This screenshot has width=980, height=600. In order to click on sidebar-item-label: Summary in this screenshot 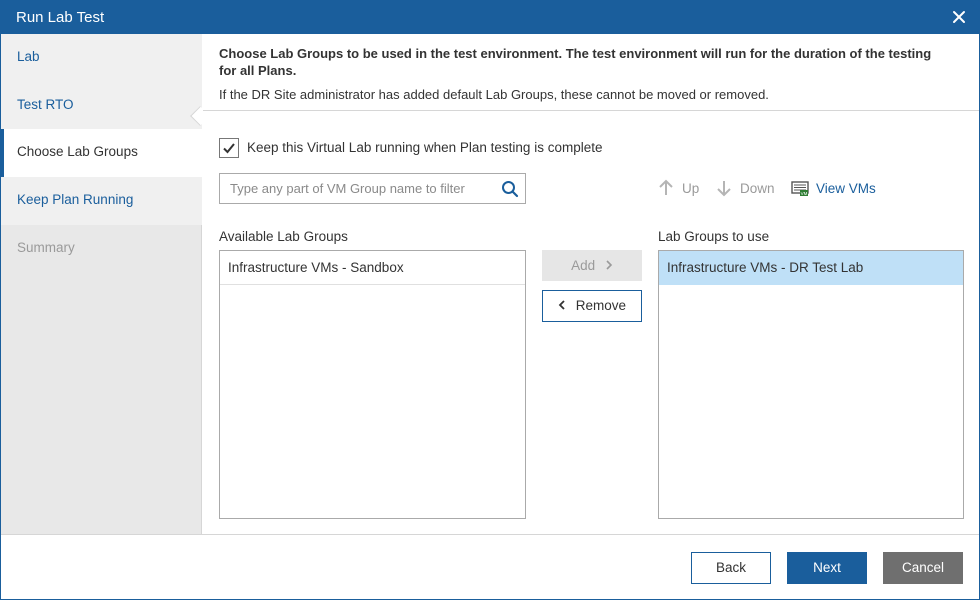, I will do `click(46, 247)`.